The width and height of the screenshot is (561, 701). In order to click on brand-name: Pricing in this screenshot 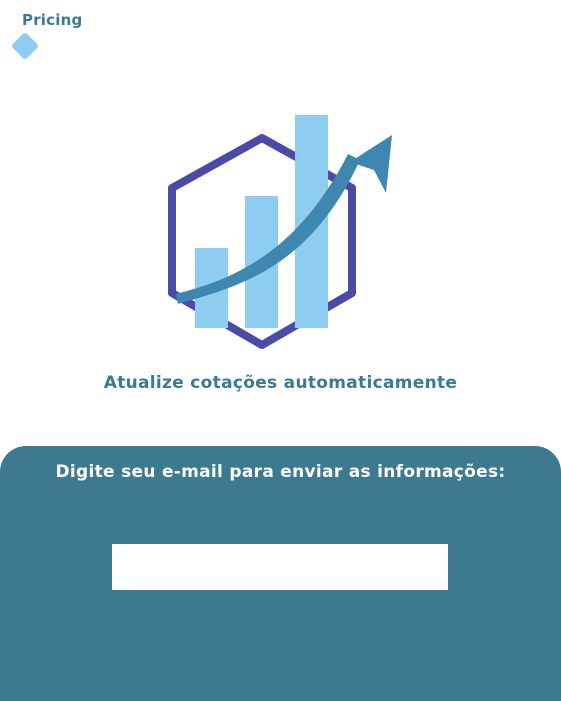, I will do `click(52, 20)`.